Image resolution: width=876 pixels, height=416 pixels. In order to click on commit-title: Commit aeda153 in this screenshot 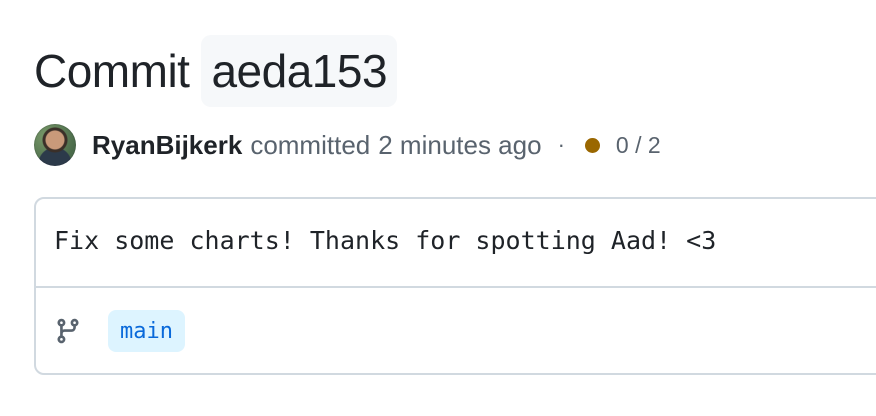, I will do `click(216, 71)`.